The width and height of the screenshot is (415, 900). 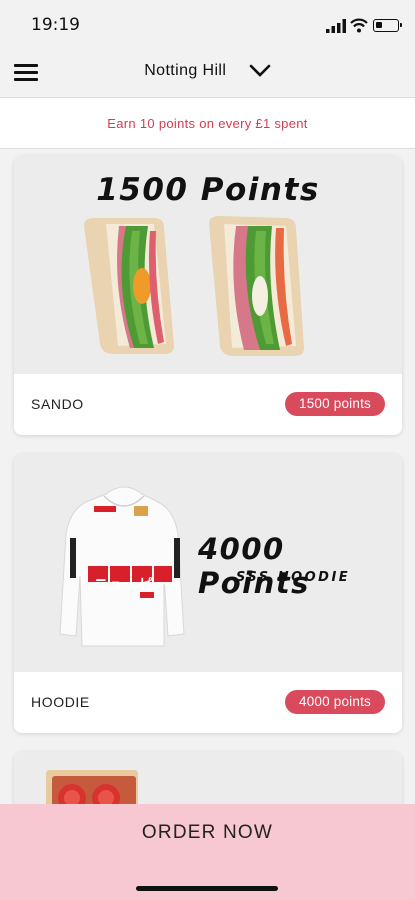 I want to click on reward-headline: 4000 Points, so click(x=254, y=566).